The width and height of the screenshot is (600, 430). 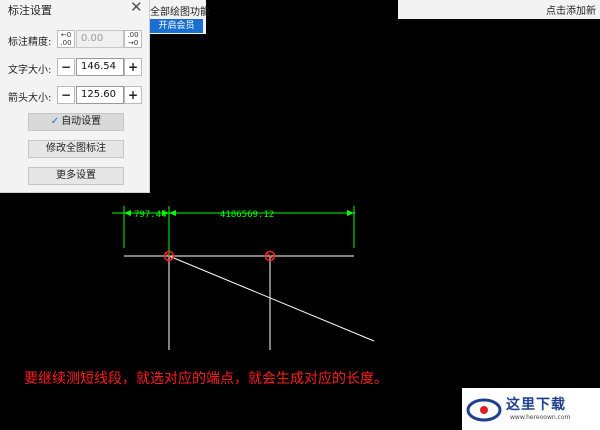 What do you see at coordinates (66, 39) in the screenshot?
I see `decrease-precision-button: ←0 .00` at bounding box center [66, 39].